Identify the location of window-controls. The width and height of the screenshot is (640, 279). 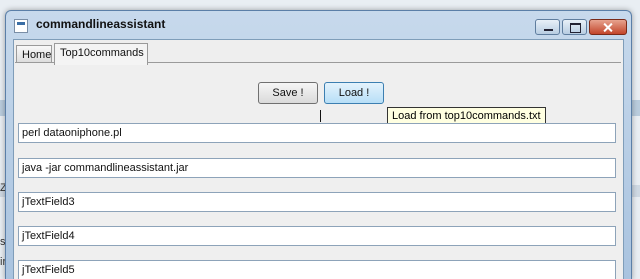
(581, 27).